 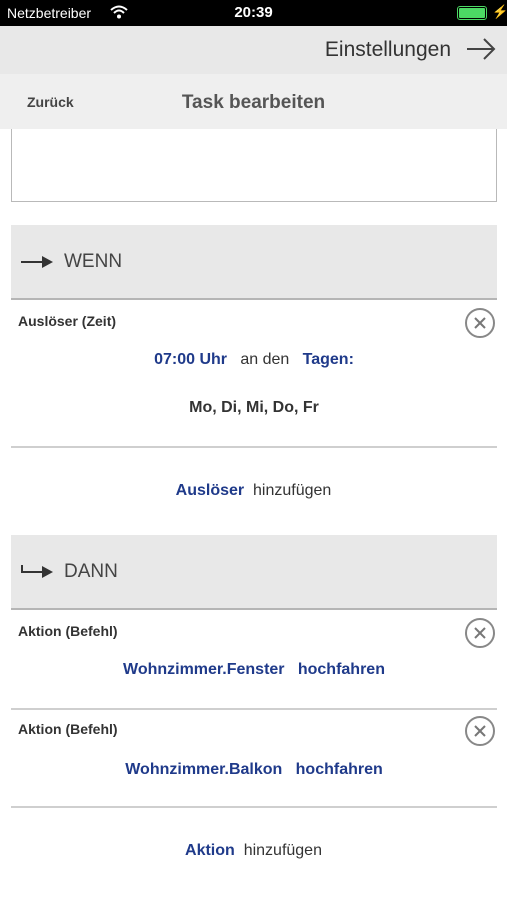 I want to click on navigation-bar: Task bearbeiten Zurück, so click(x=253, y=101).